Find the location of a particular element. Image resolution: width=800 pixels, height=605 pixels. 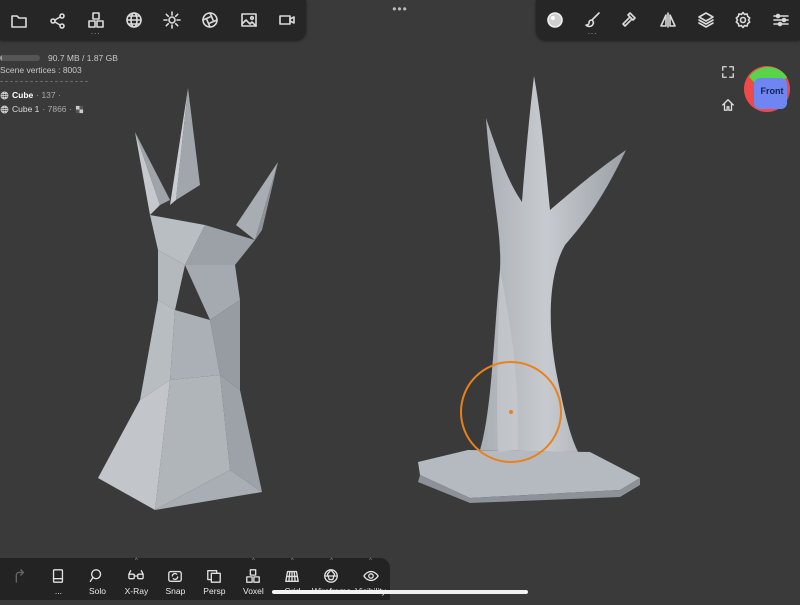

menu-dots: ••• is located at coordinates (400, 9).